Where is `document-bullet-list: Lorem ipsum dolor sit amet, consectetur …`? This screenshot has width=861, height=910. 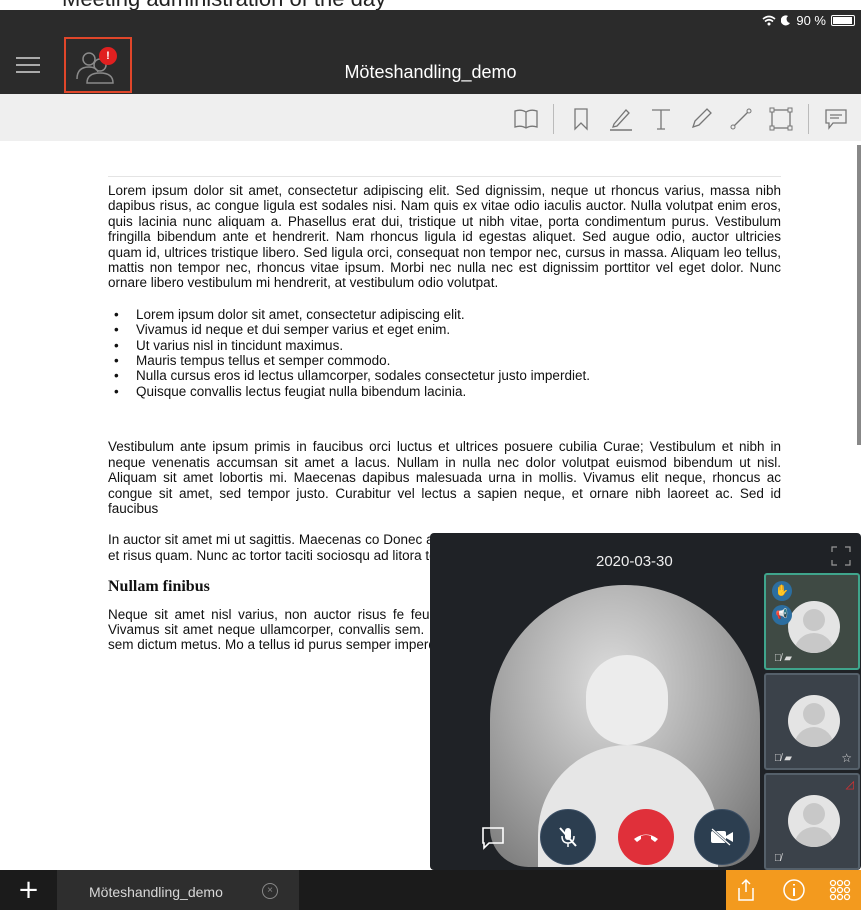
document-bullet-list: Lorem ipsum dolor sit amet, consectetur … is located at coordinates (444, 353).